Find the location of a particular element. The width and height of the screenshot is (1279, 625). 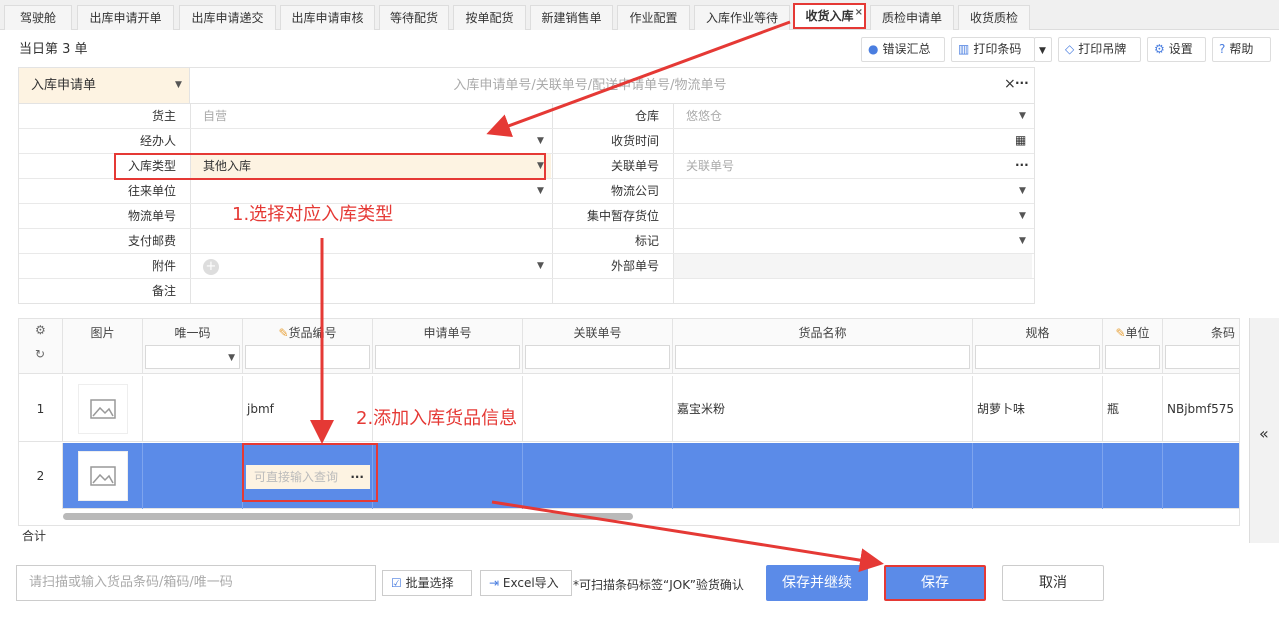

excel-import-button: ⇥ Excel导入 is located at coordinates (526, 583).